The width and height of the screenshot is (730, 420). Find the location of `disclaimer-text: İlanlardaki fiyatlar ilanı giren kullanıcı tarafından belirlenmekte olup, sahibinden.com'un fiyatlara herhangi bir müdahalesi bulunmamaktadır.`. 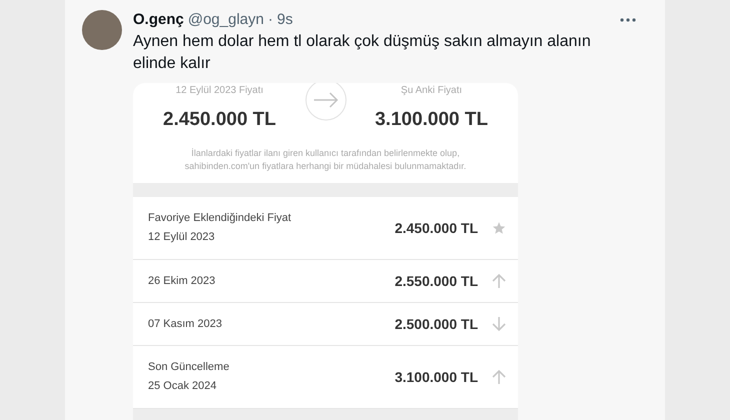

disclaimer-text: İlanlardaki fiyatlar ilanı giren kullanıcı tarafından belirlenmekte olup, sahibinden.com'un fiyatlara herhangi bir müdahalesi bulunmamaktadır. is located at coordinates (325, 161).